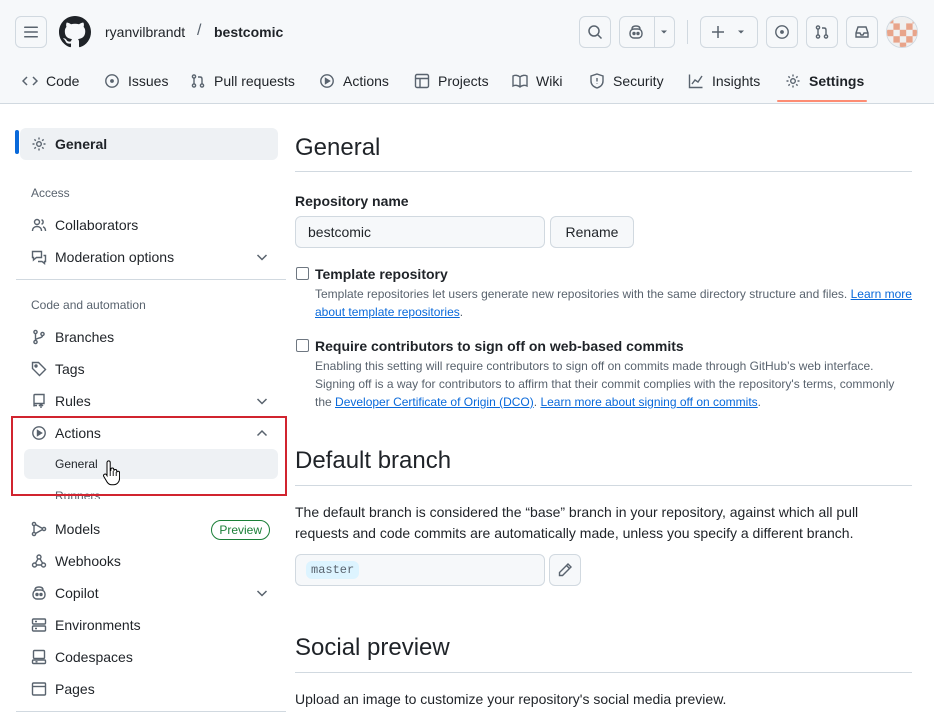  Describe the element at coordinates (39, 529) in the screenshot. I see `models-icon` at that location.